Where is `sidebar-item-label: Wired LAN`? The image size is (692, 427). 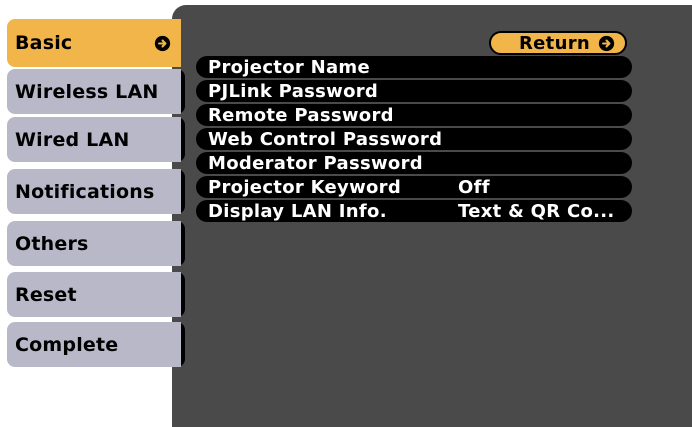
sidebar-item-label: Wired LAN is located at coordinates (72, 139).